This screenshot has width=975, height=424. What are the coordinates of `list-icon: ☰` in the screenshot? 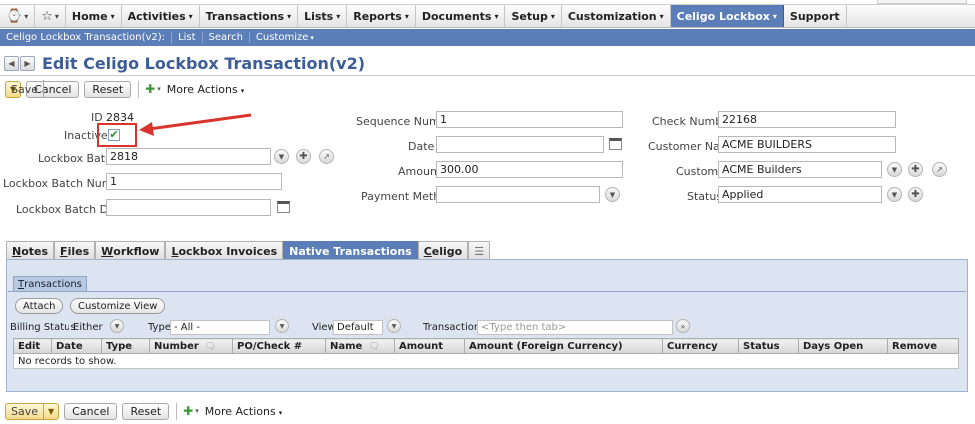 It's located at (479, 251).